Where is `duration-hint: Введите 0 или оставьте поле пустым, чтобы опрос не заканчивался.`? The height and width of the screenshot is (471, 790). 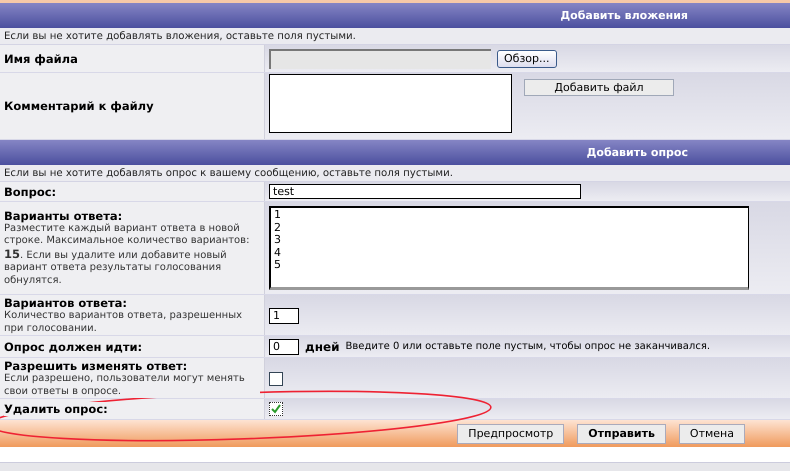 duration-hint: Введите 0 или оставьте поле пустым, чтобы опрос не заканчивался. is located at coordinates (528, 346).